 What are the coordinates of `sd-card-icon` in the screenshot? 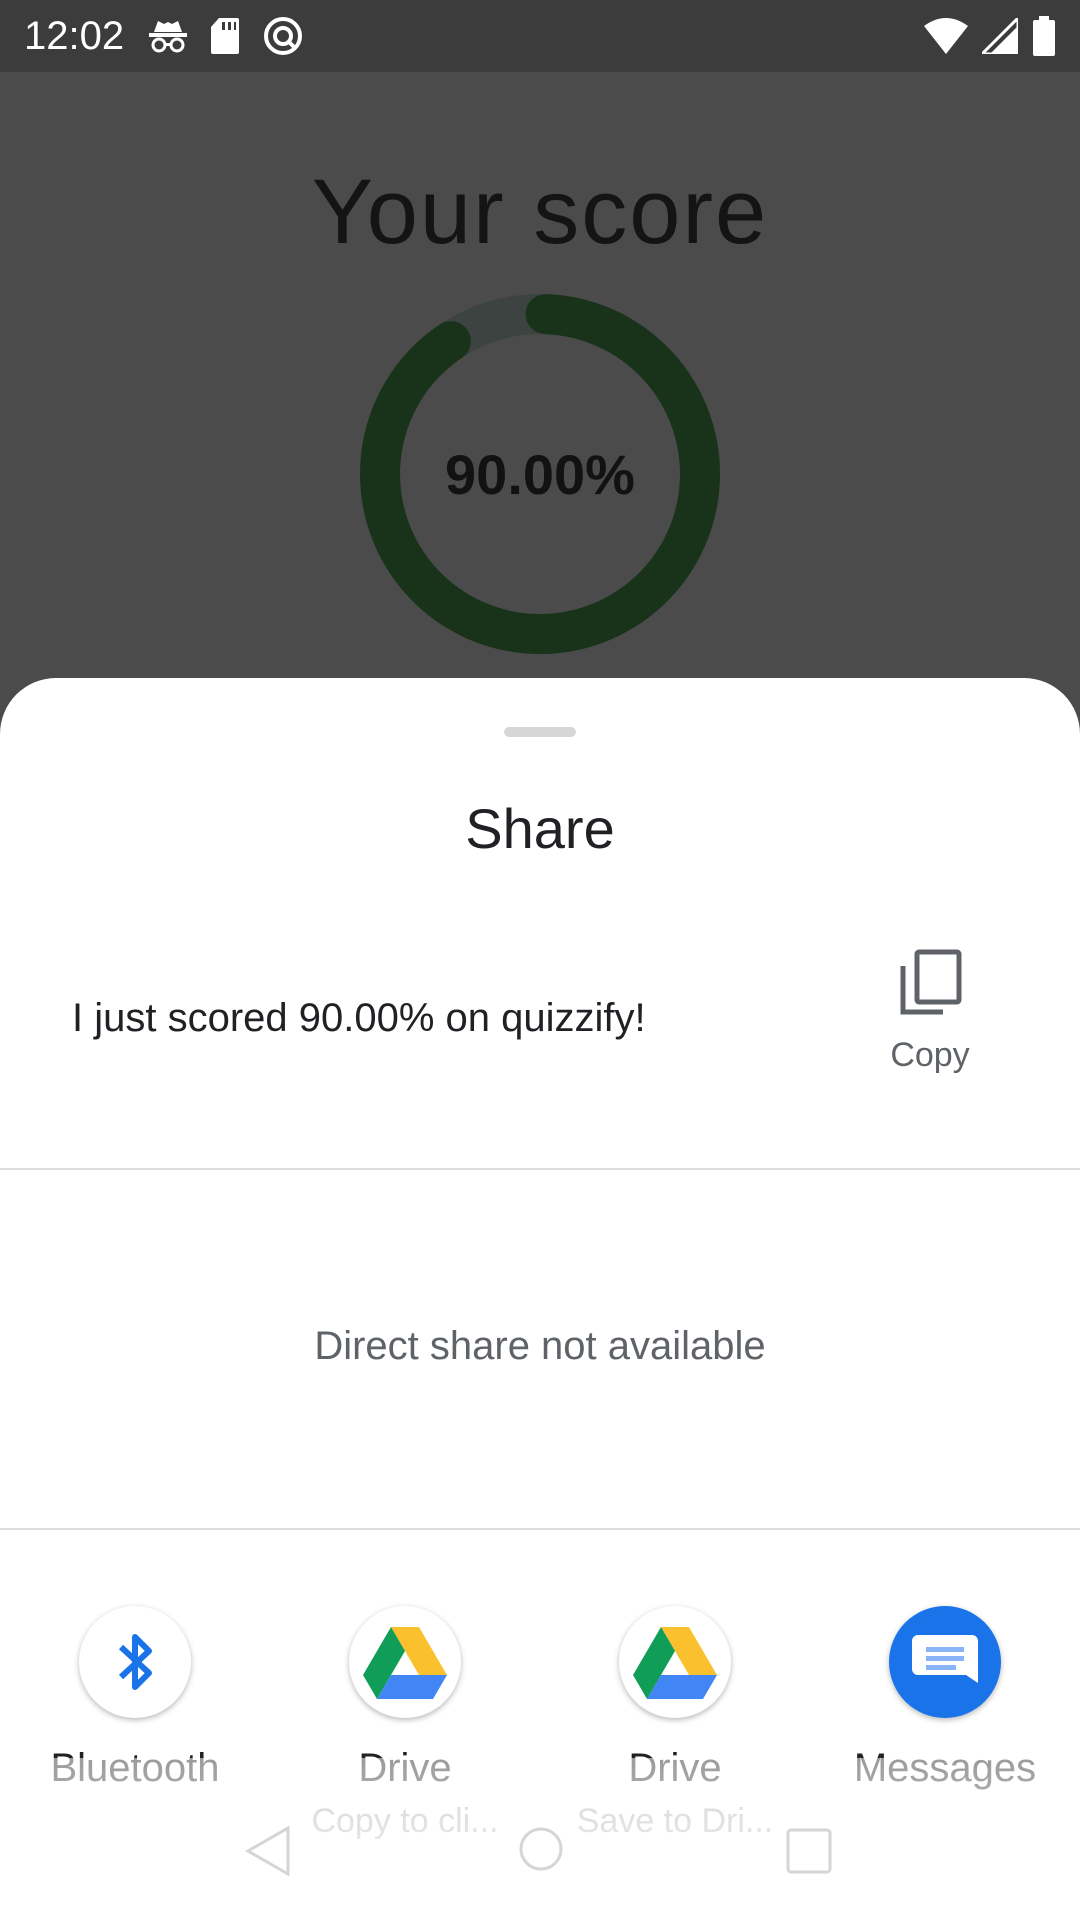 It's located at (225, 36).